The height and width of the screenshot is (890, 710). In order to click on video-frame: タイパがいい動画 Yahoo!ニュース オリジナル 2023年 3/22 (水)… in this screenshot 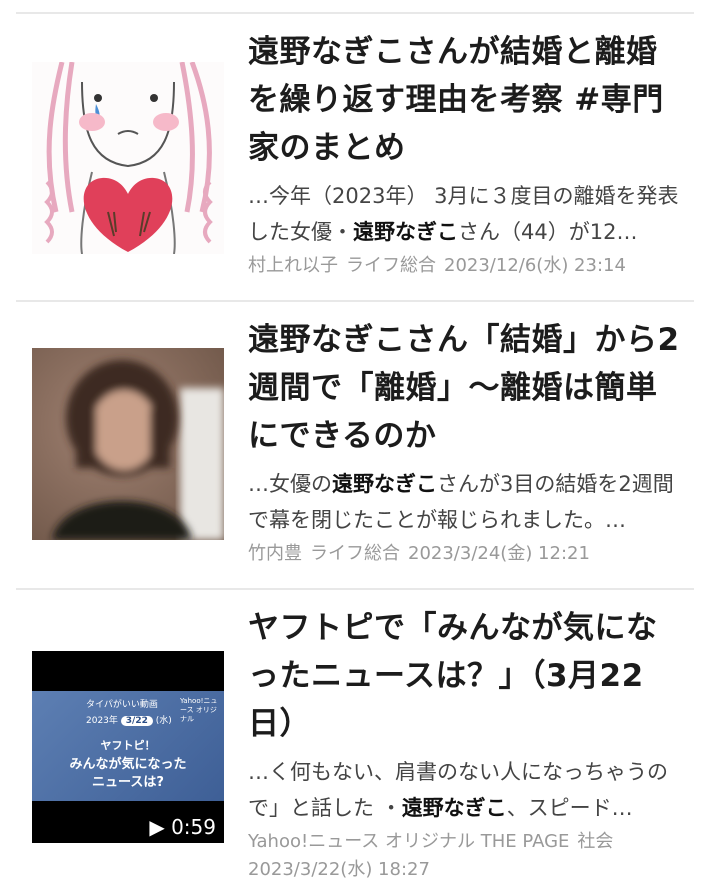, I will do `click(128, 746)`.